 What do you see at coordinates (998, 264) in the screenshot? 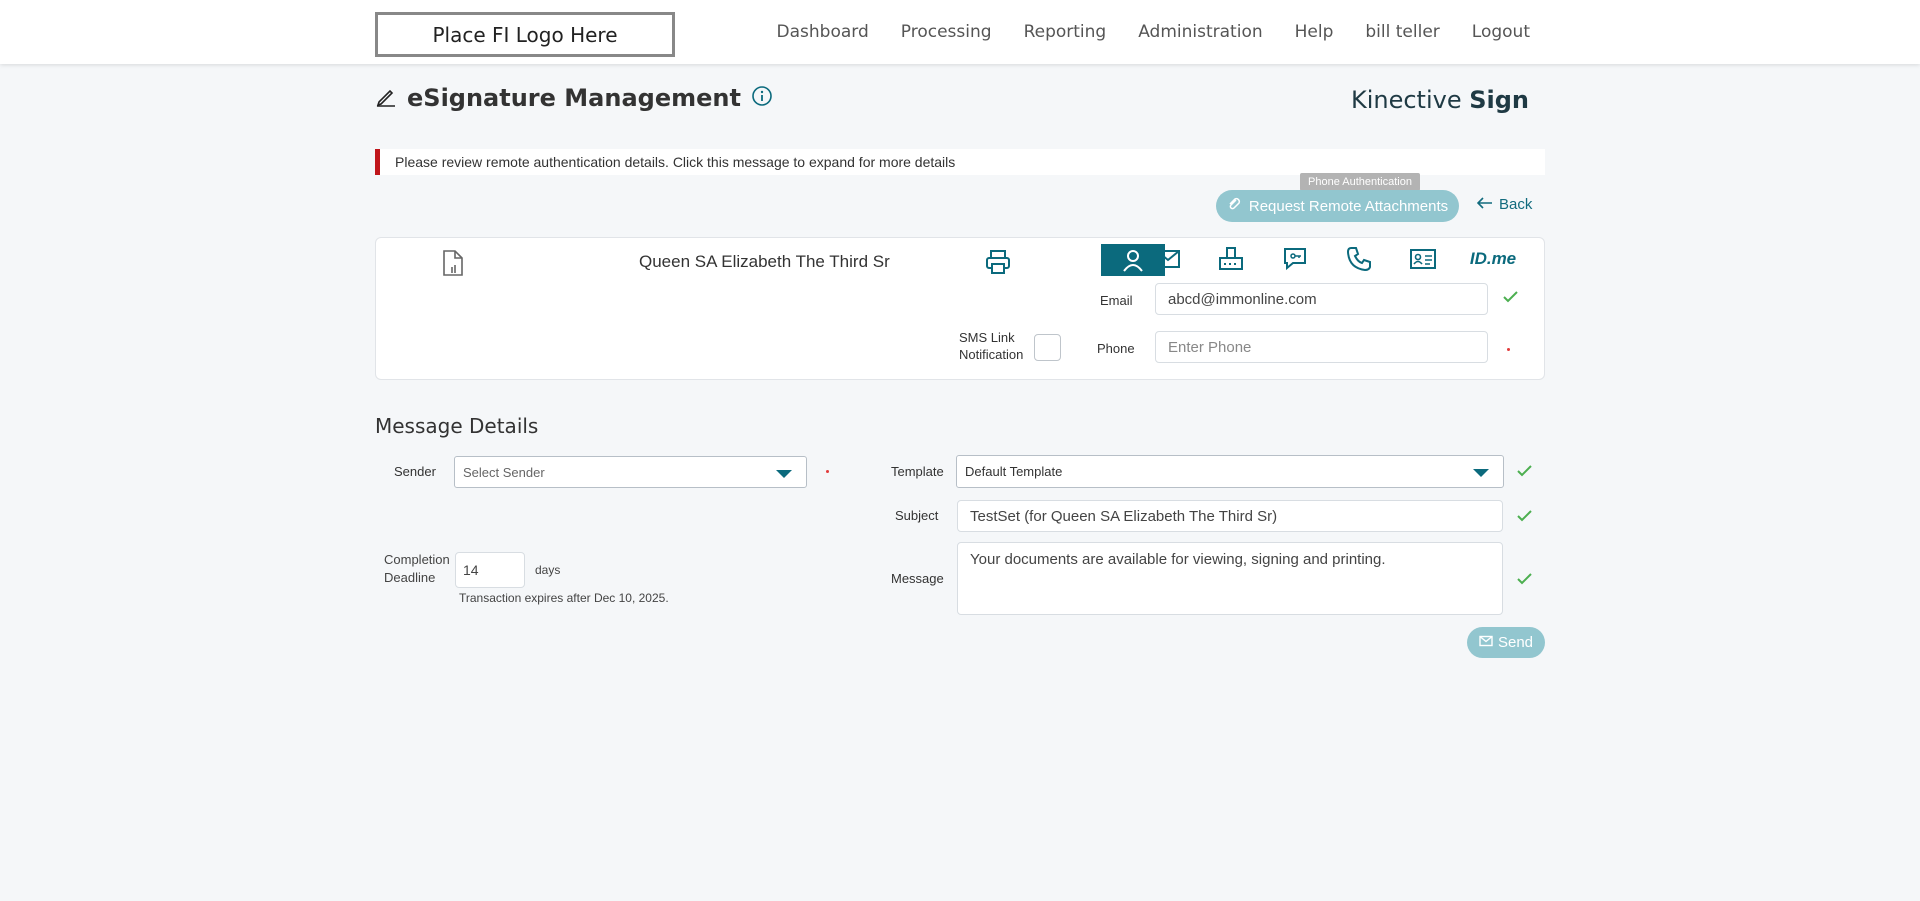
I see `print-icon` at bounding box center [998, 264].